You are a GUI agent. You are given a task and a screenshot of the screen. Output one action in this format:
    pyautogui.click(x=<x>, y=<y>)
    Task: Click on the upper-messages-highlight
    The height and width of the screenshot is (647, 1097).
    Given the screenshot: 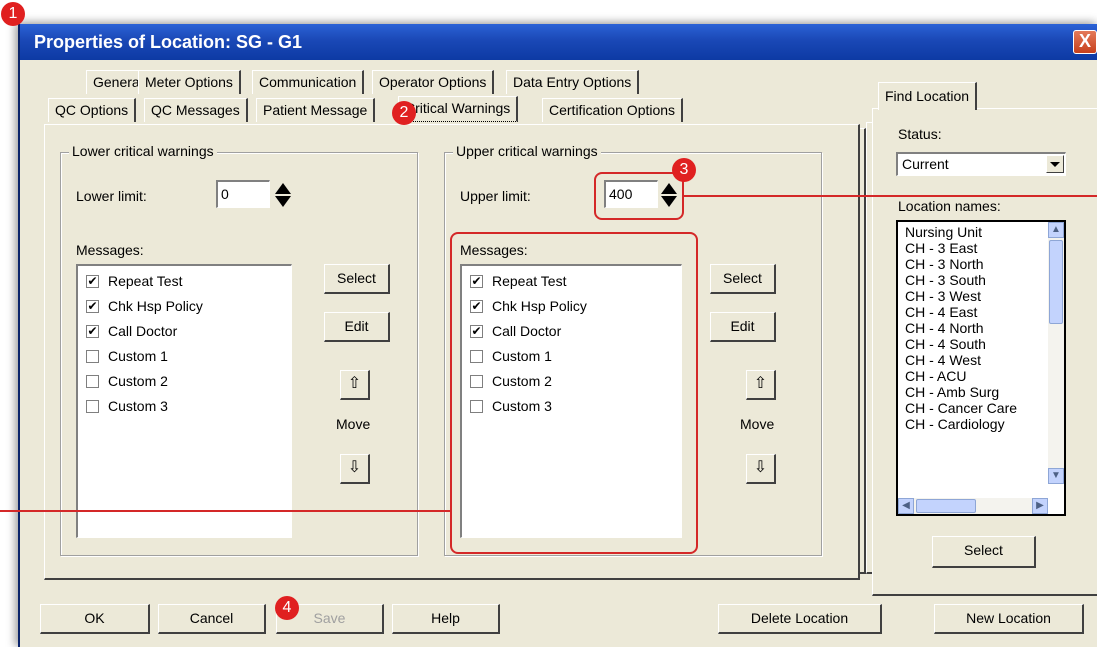 What is the action you would take?
    pyautogui.click(x=574, y=393)
    